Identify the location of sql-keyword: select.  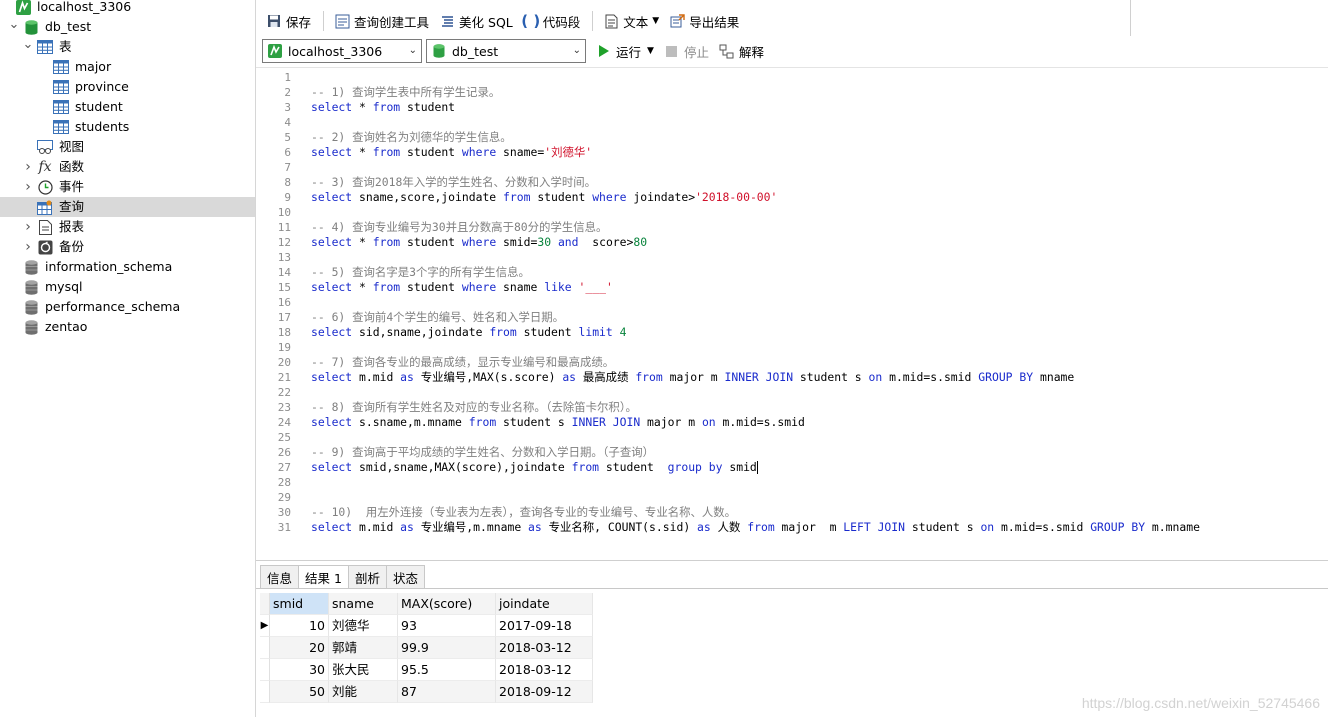
(332, 422).